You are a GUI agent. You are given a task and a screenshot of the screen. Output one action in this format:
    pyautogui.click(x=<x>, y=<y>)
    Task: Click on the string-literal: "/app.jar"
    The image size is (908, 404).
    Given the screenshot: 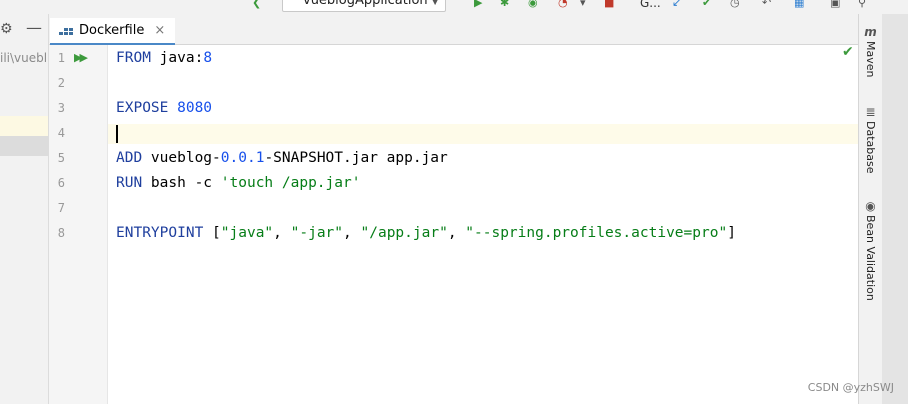 What is the action you would take?
    pyautogui.click(x=404, y=233)
    